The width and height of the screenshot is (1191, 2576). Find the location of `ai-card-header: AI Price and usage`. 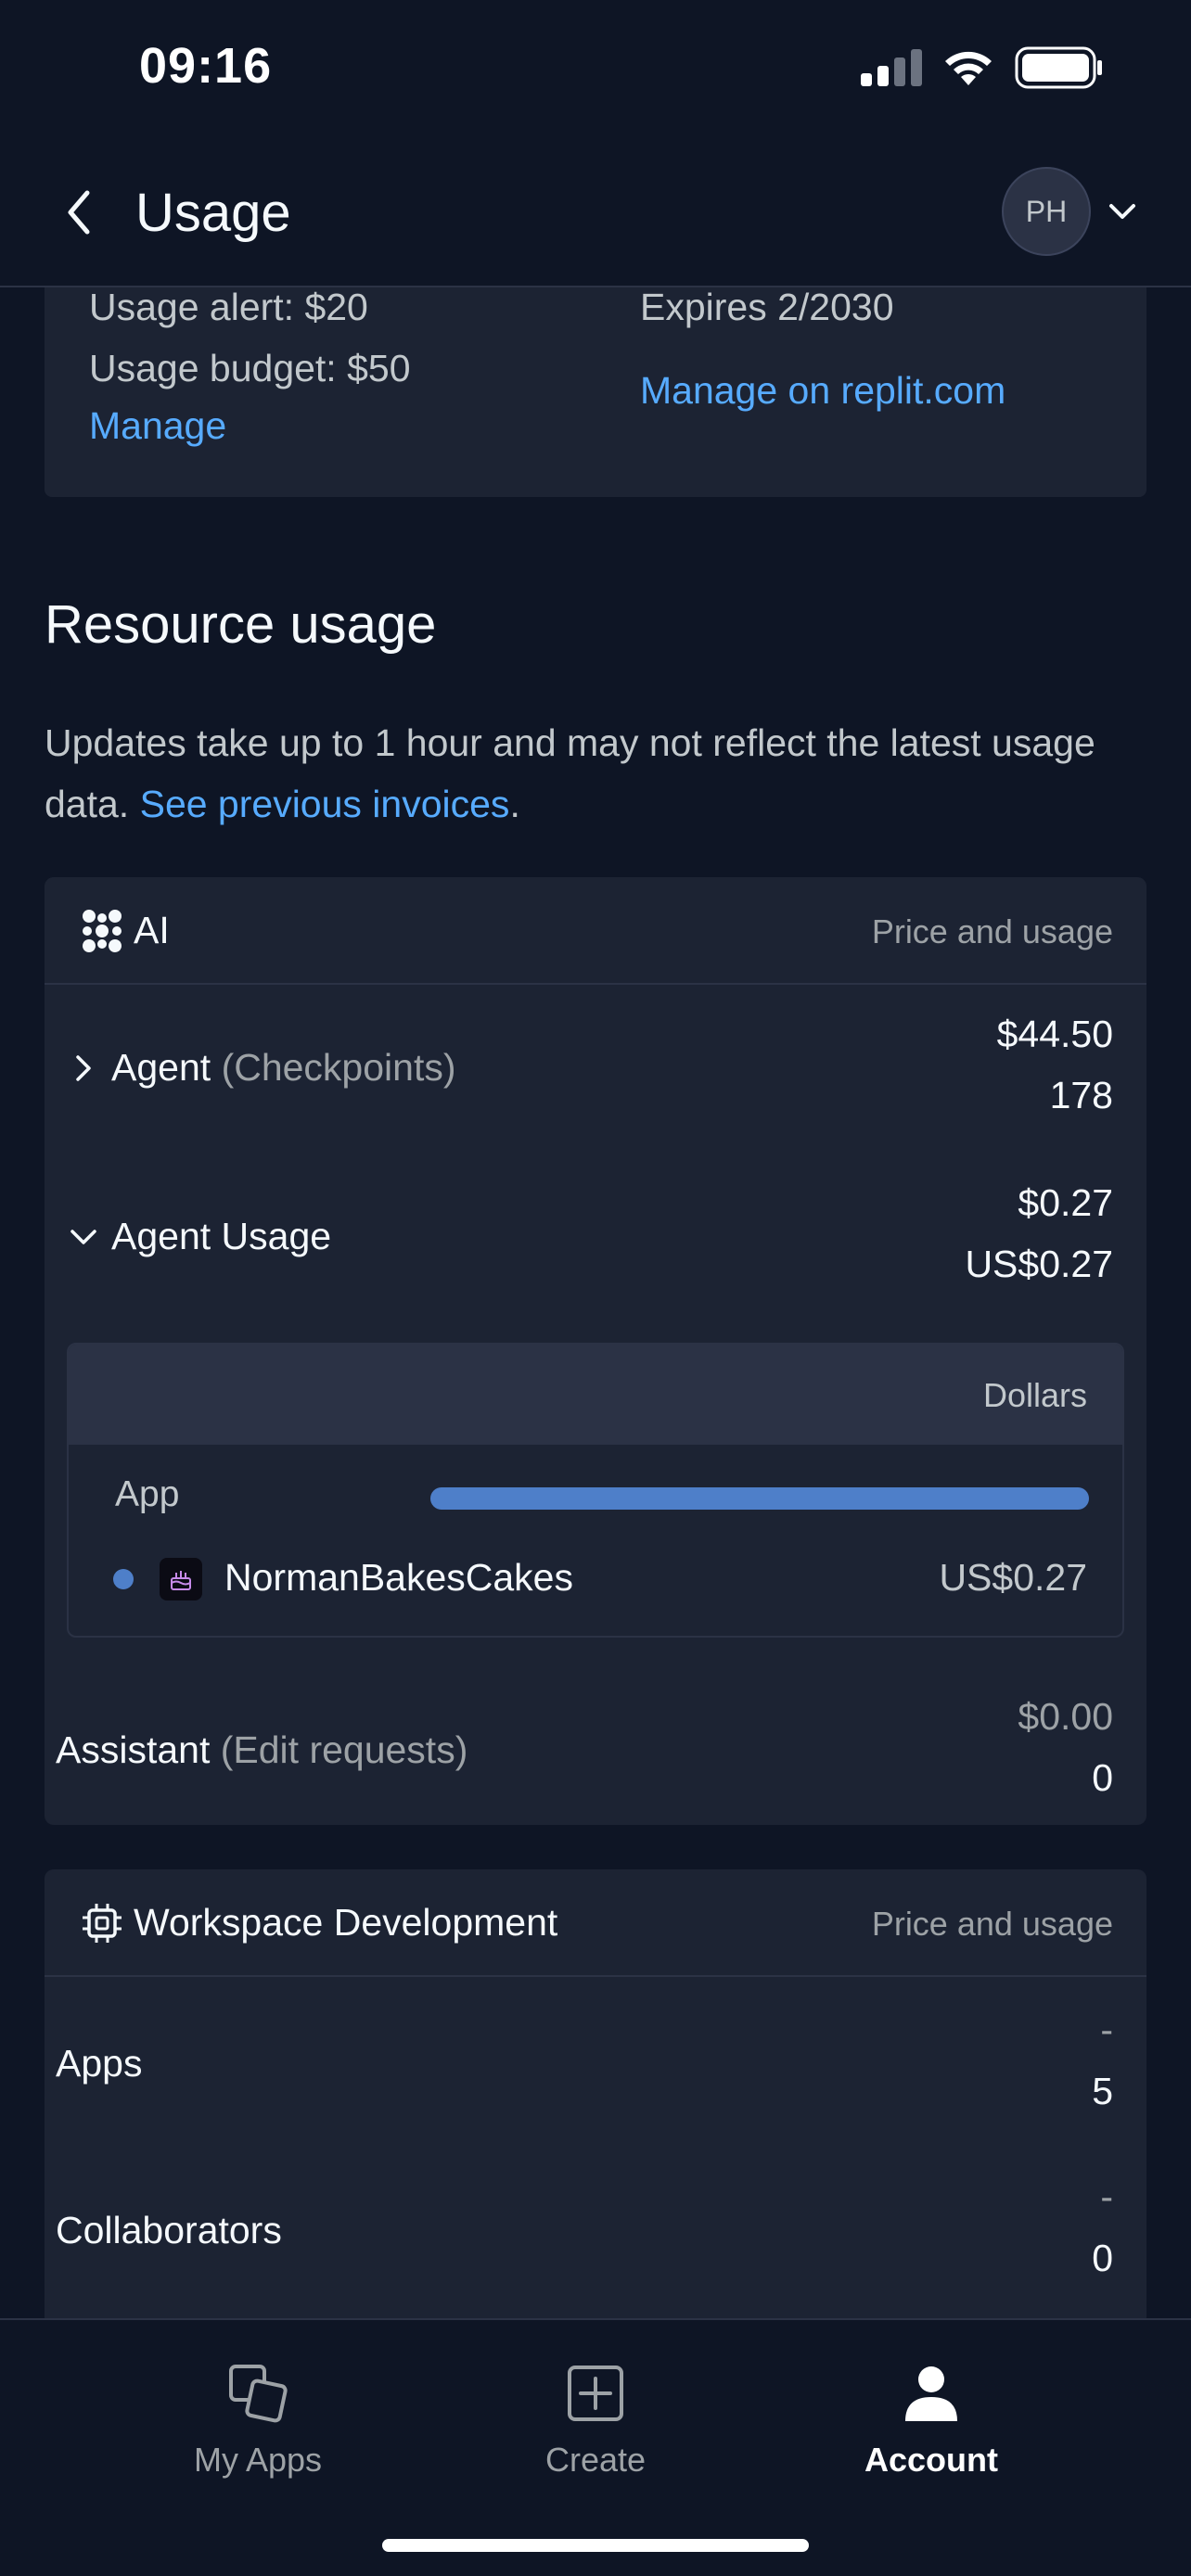

ai-card-header: AI Price and usage is located at coordinates (595, 931).